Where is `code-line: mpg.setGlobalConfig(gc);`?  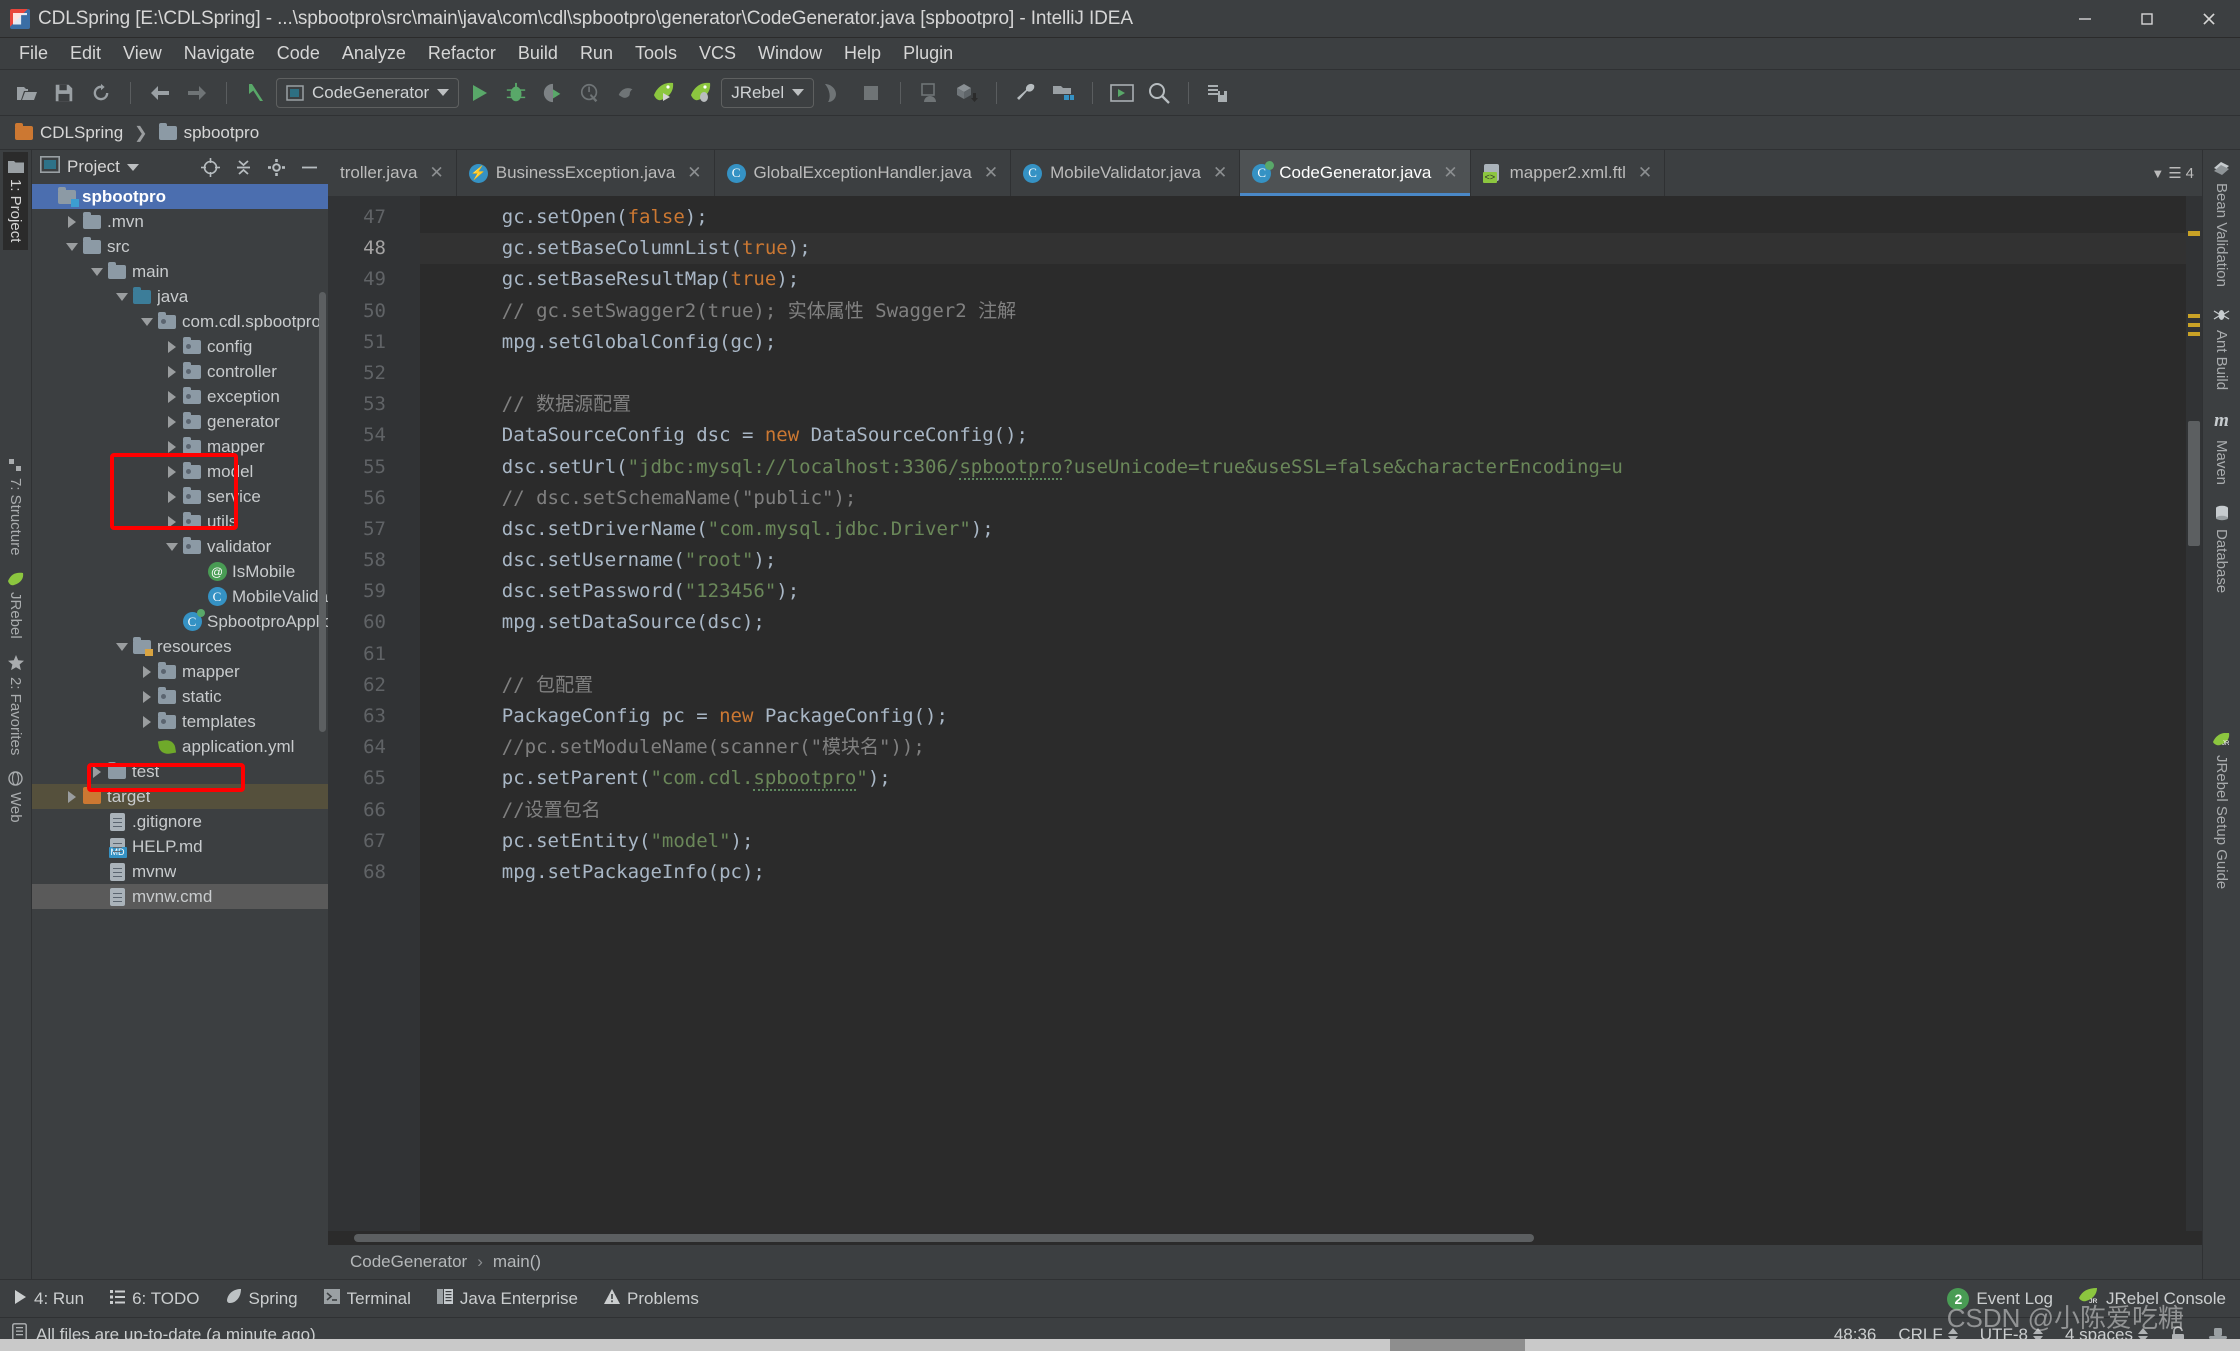 code-line: mpg.setGlobalConfig(gc); is located at coordinates (1303, 342).